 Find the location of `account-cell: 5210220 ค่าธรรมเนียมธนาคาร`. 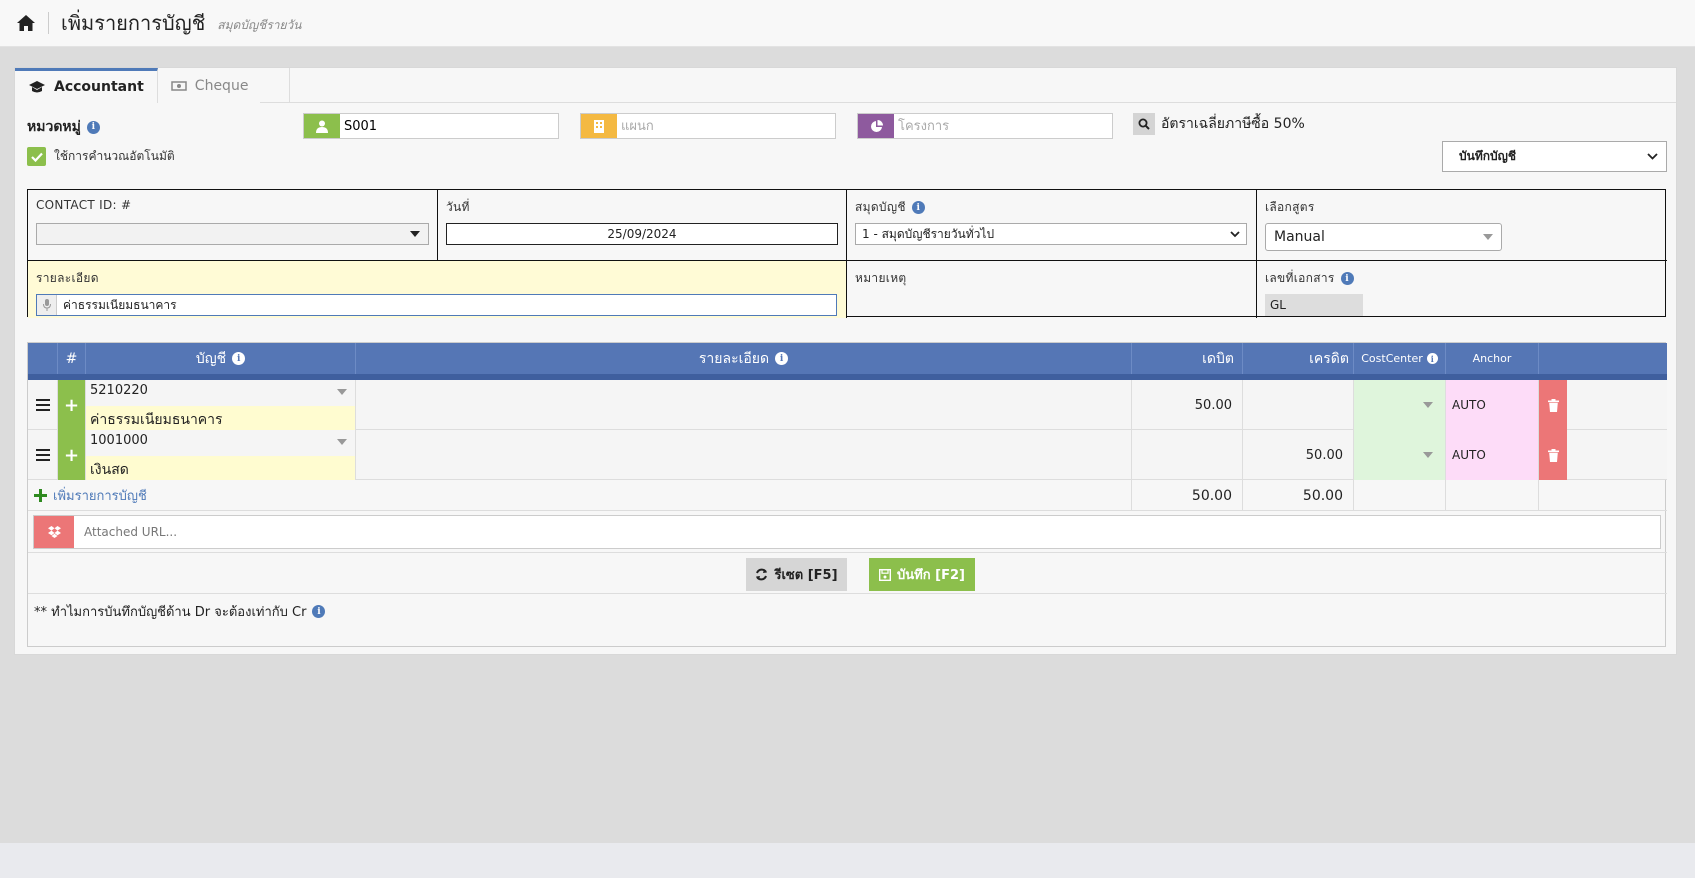

account-cell: 5210220 ค่าธรรมเนียมธนาคาร is located at coordinates (221, 405).